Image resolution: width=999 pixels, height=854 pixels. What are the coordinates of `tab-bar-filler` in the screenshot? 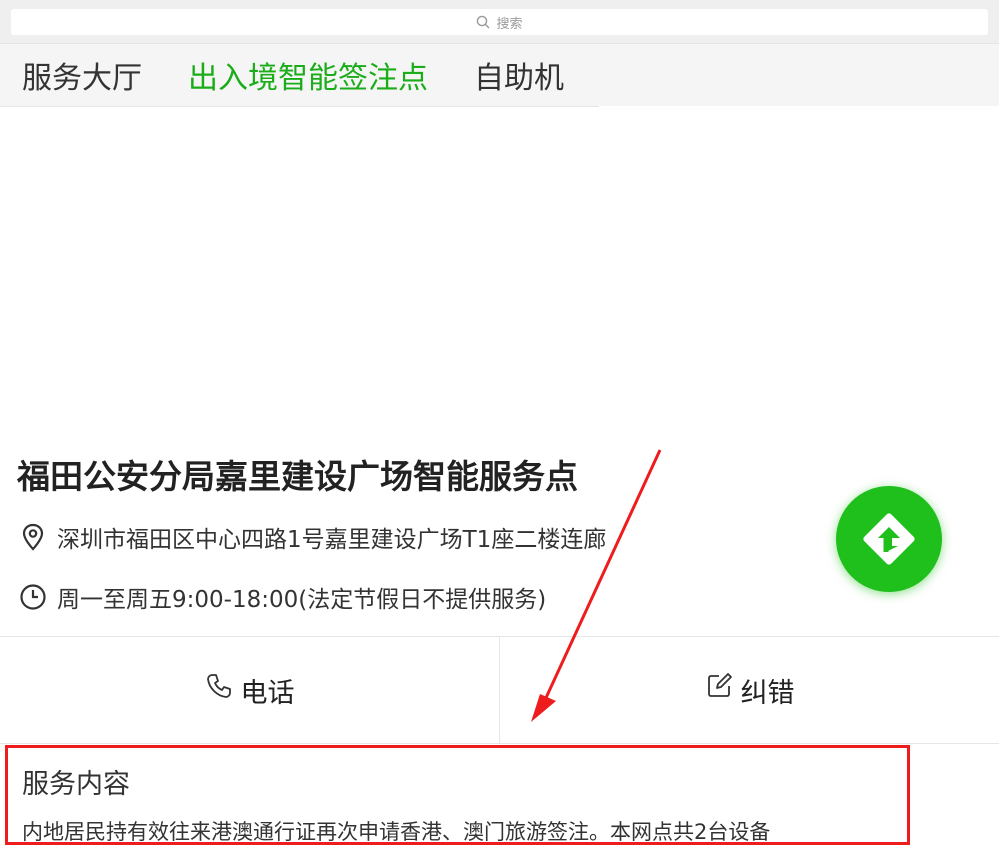 It's located at (799, 75).